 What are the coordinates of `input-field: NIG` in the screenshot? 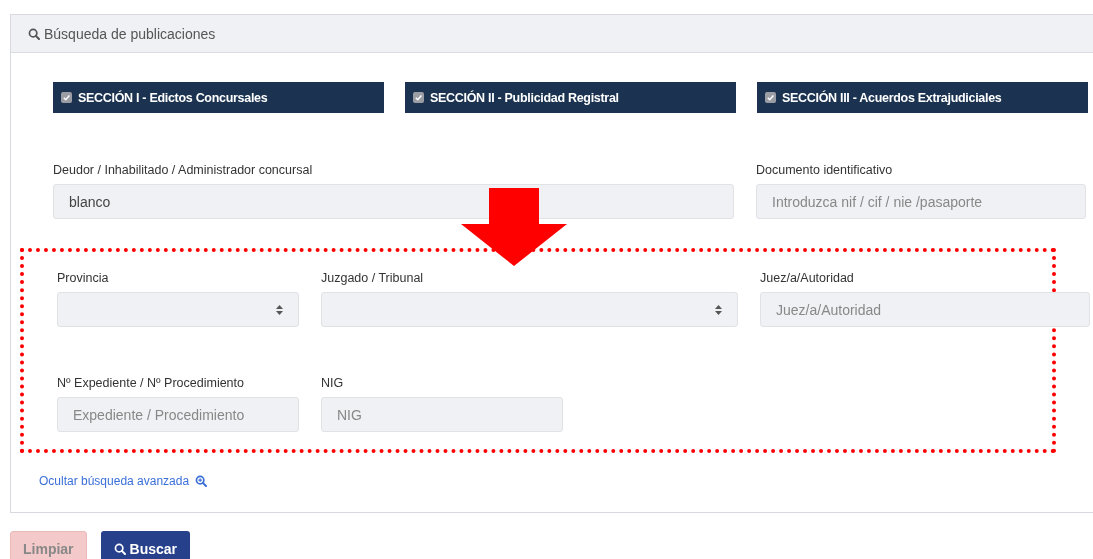 It's located at (442, 414).